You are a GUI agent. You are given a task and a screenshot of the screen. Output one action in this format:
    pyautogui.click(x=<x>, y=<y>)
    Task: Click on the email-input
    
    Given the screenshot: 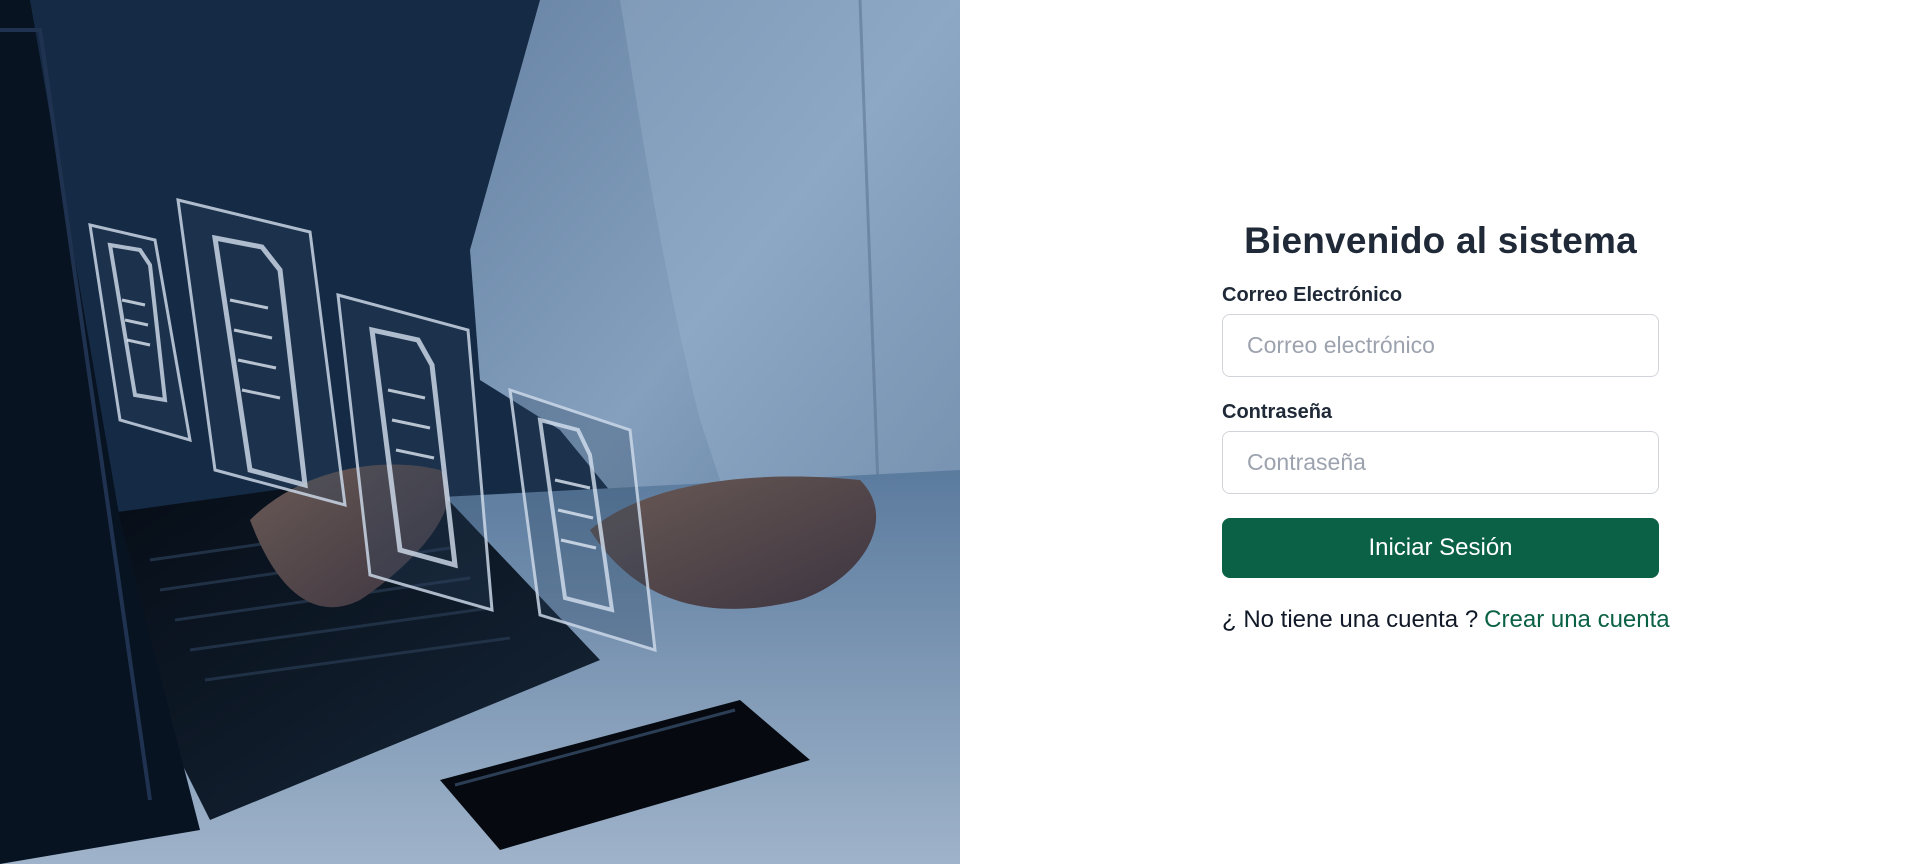 What is the action you would take?
    pyautogui.click(x=1440, y=345)
    